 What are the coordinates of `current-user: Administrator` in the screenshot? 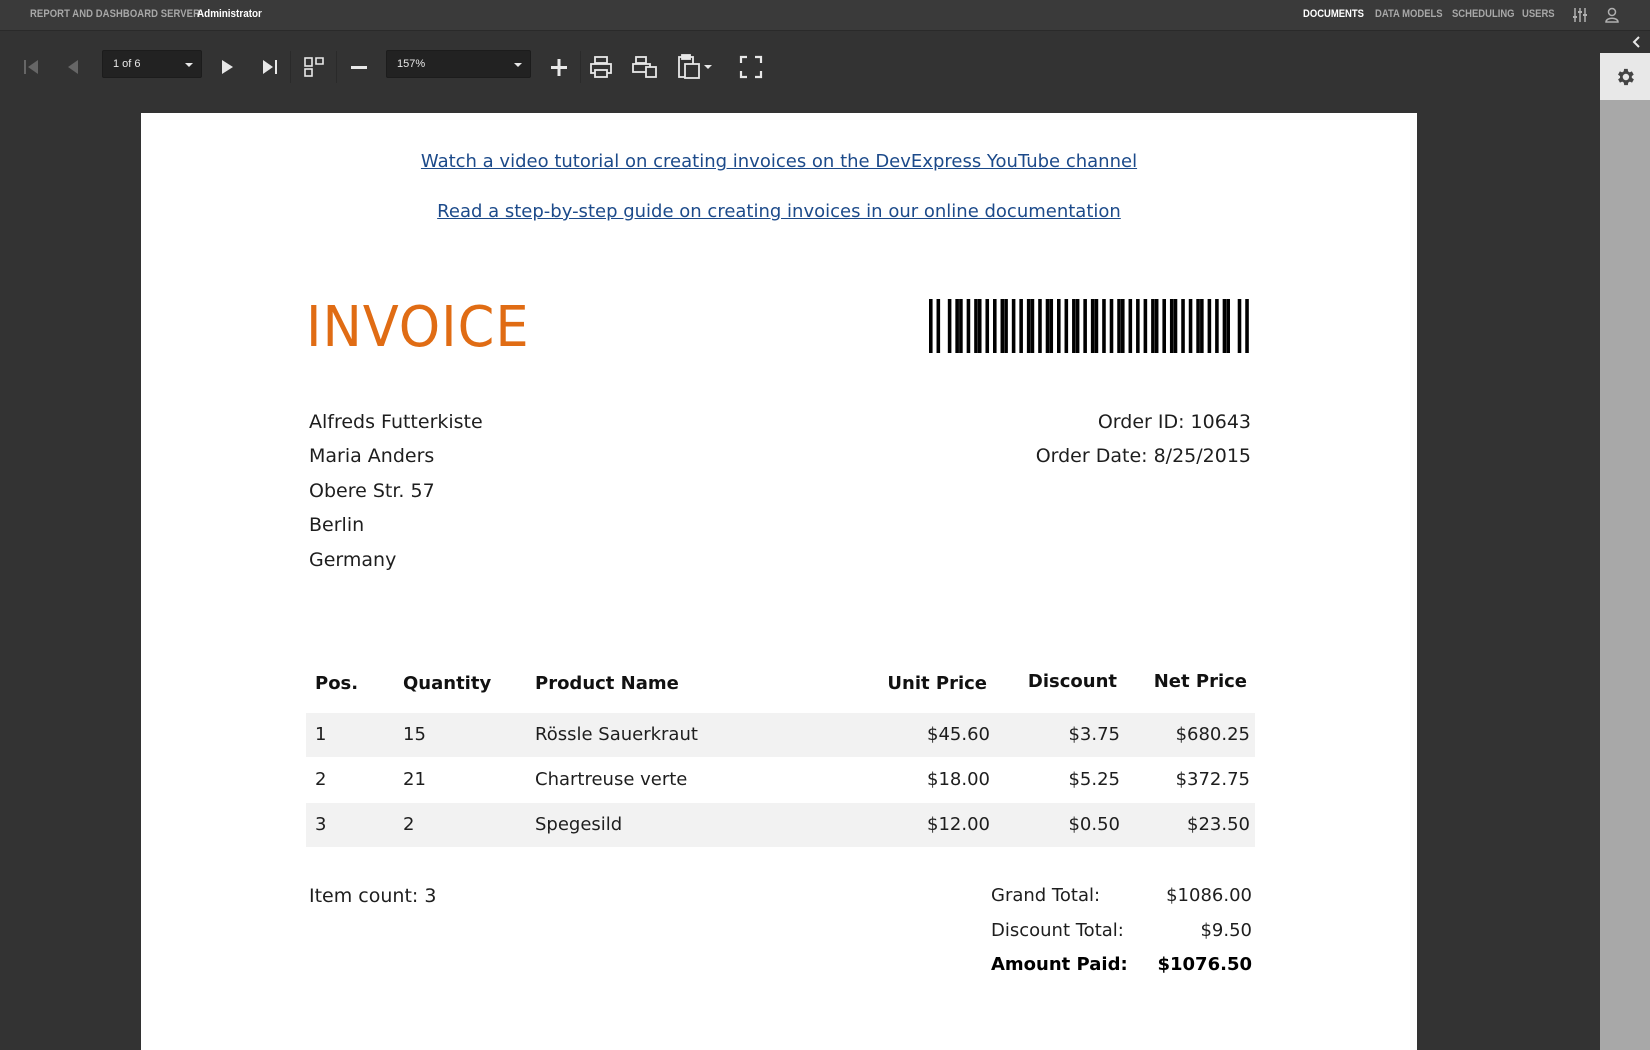 It's located at (229, 14).